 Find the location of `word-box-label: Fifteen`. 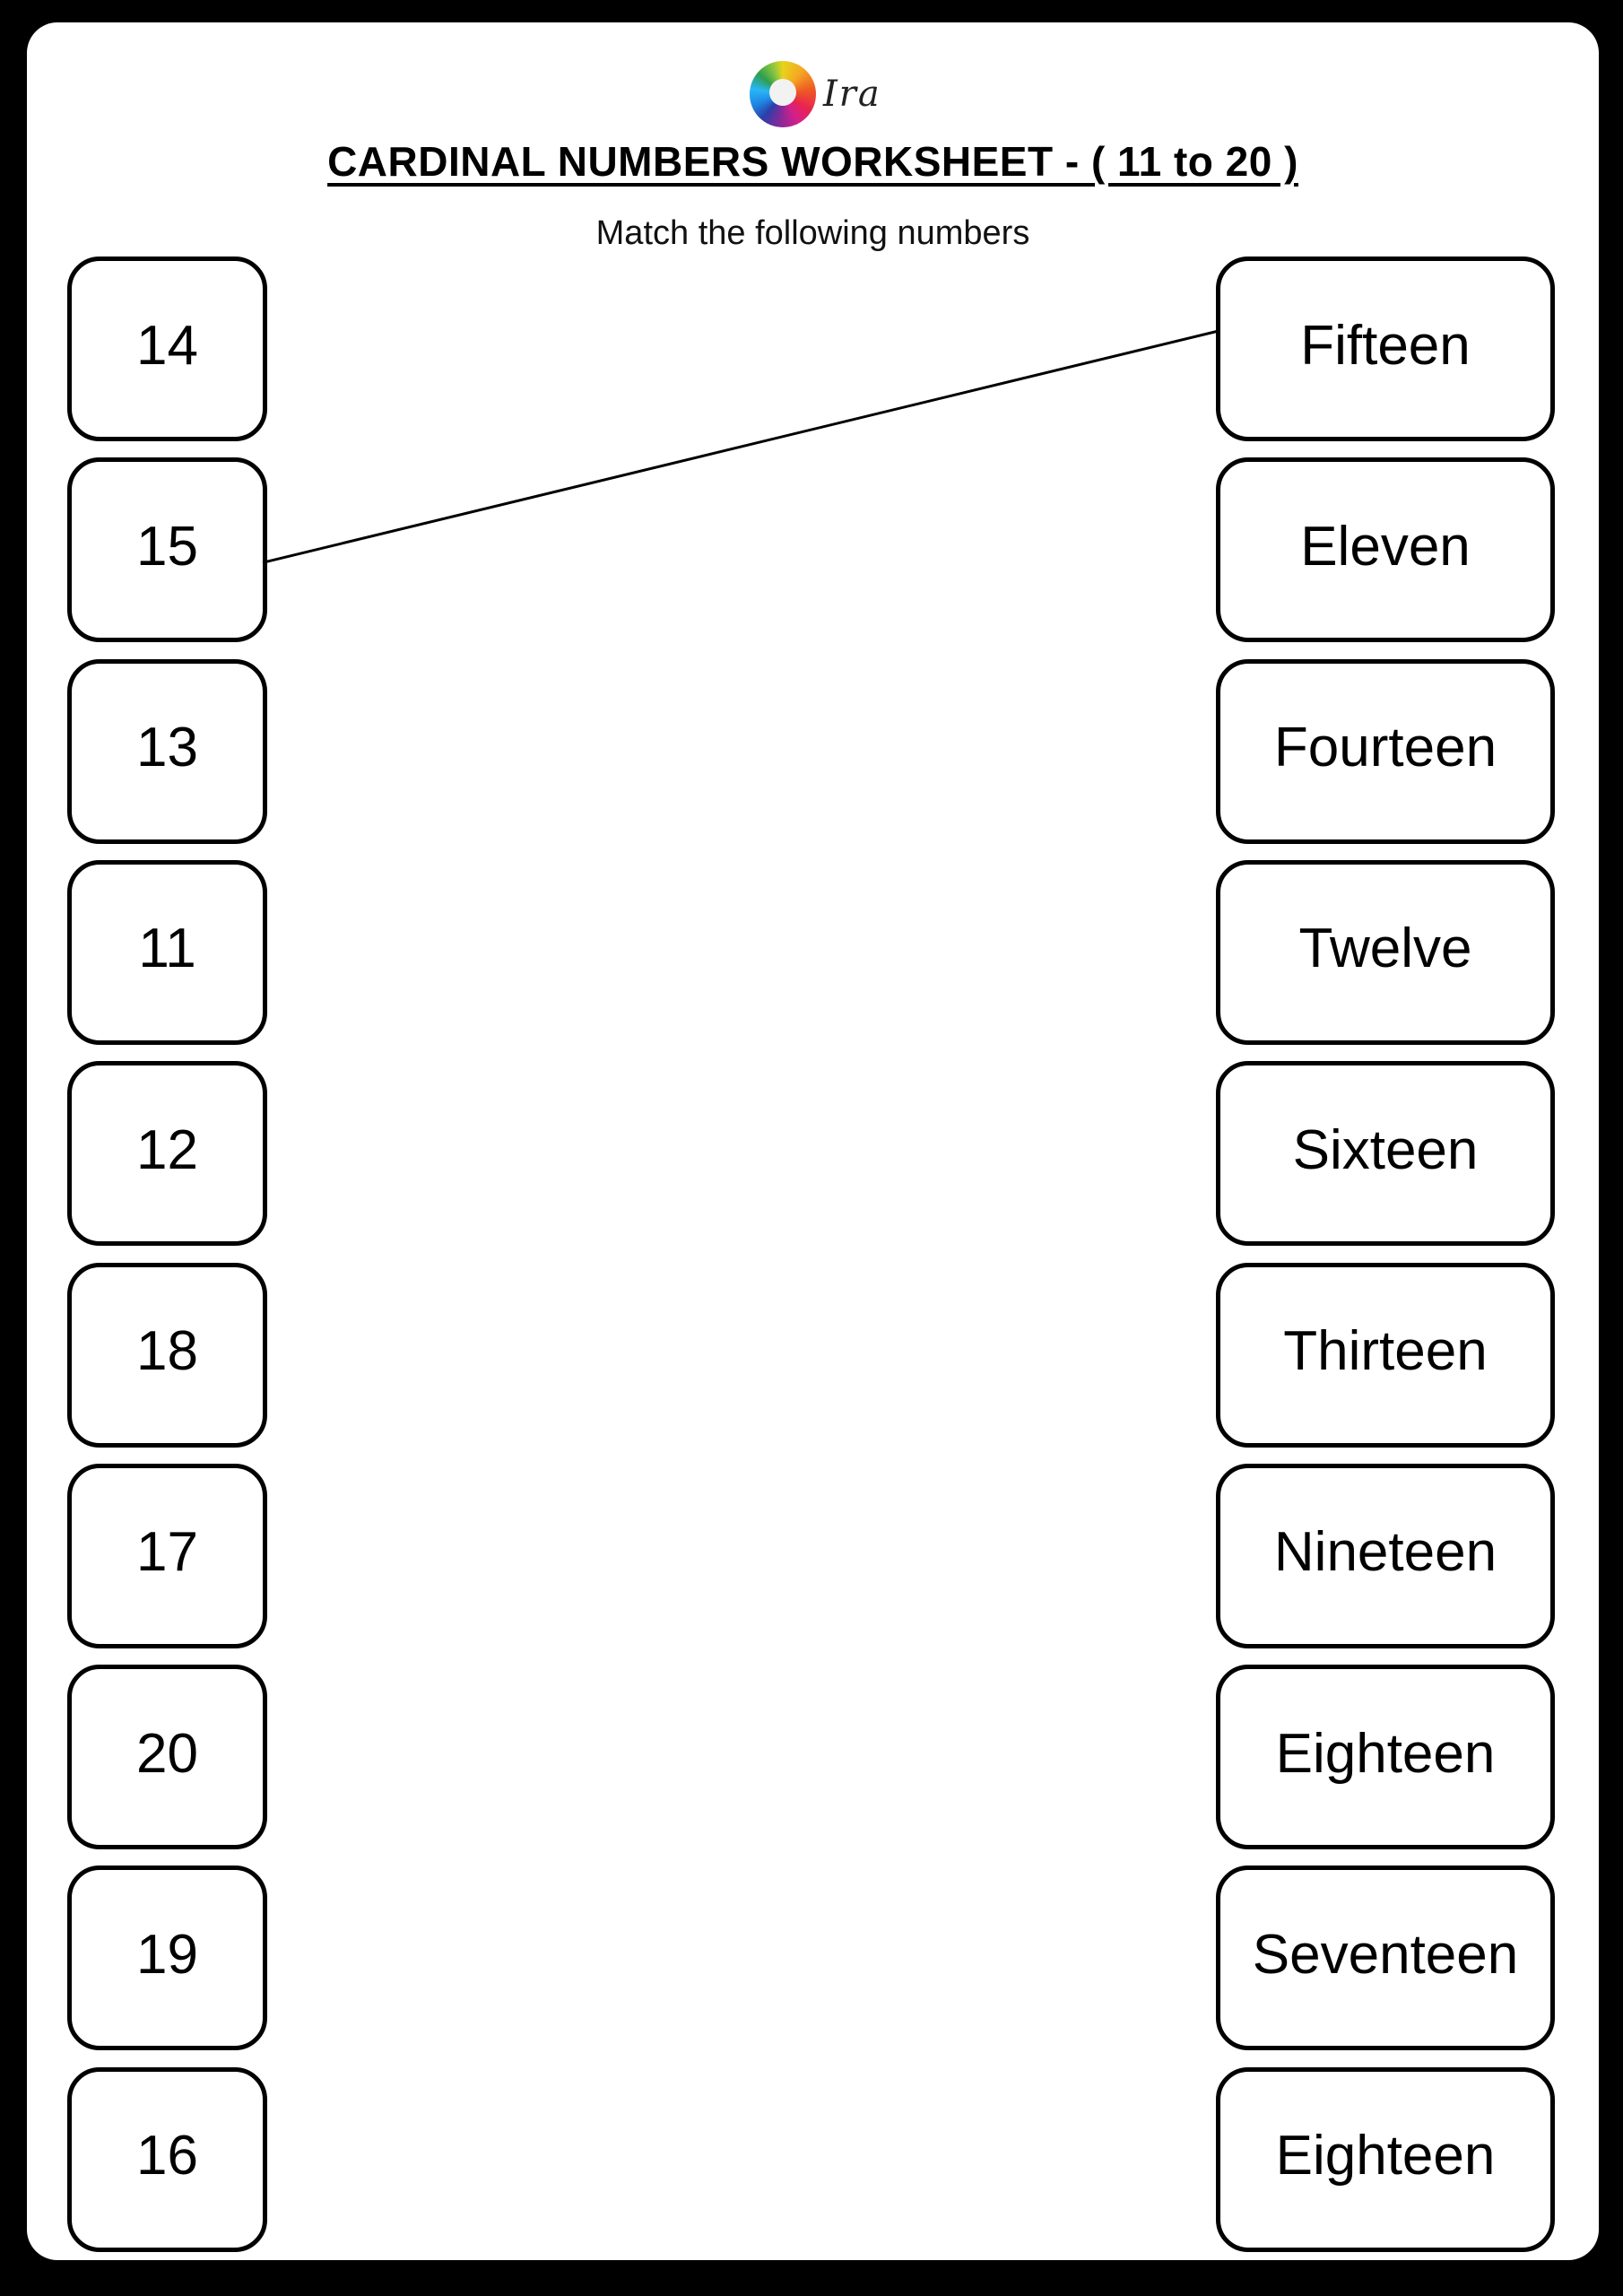

word-box-label: Fifteen is located at coordinates (1385, 345).